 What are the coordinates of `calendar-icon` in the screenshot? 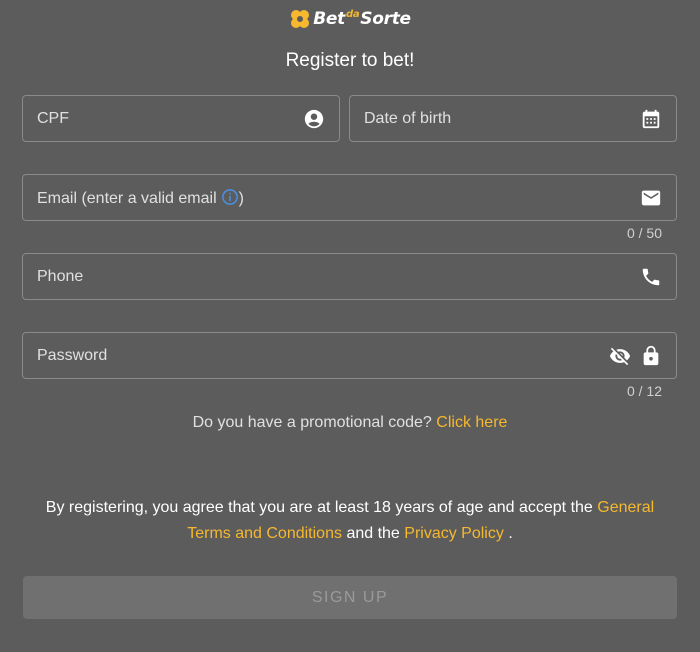 It's located at (651, 119).